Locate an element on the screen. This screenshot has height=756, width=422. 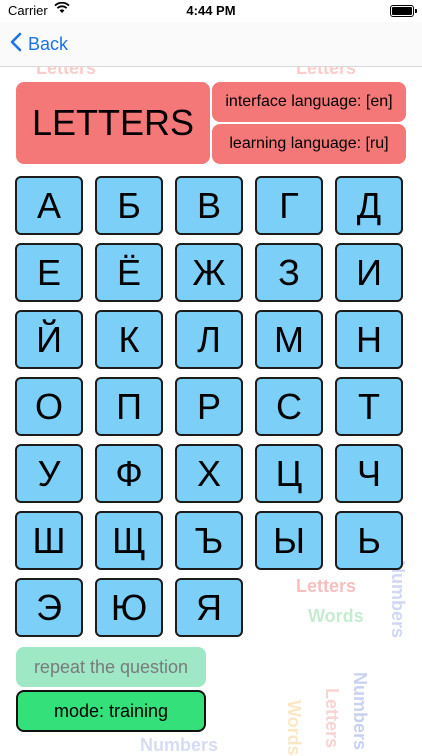
letter-key: Э is located at coordinates (49, 607).